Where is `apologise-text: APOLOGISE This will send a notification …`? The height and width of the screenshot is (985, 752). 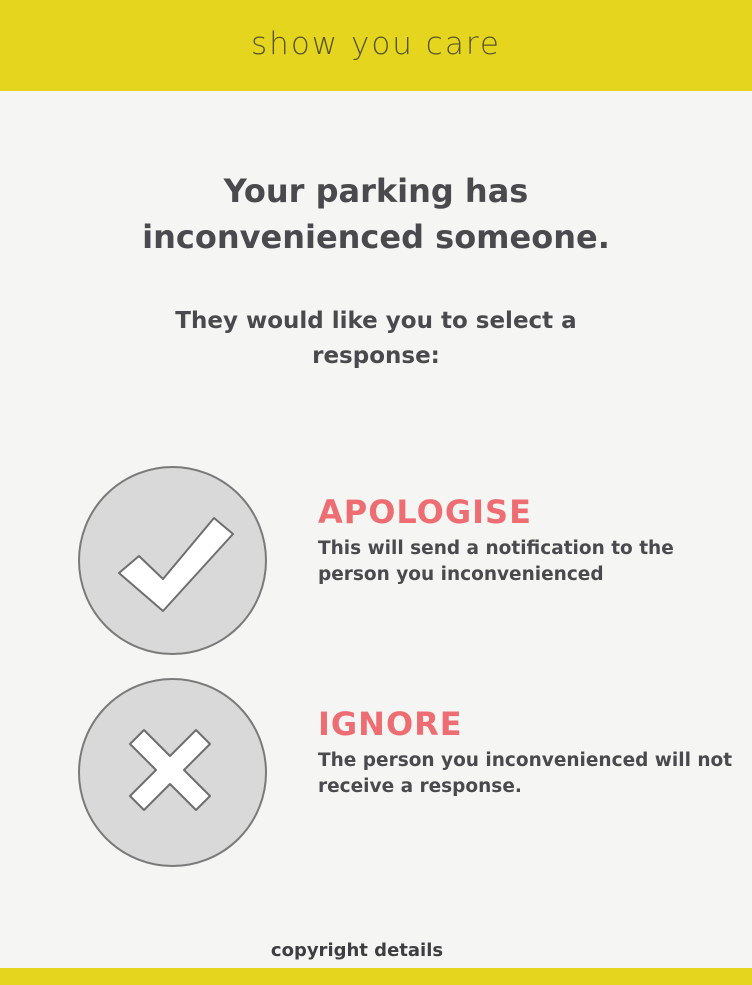
apologise-text: APOLOGISE This will send a notification … is located at coordinates (528, 540).